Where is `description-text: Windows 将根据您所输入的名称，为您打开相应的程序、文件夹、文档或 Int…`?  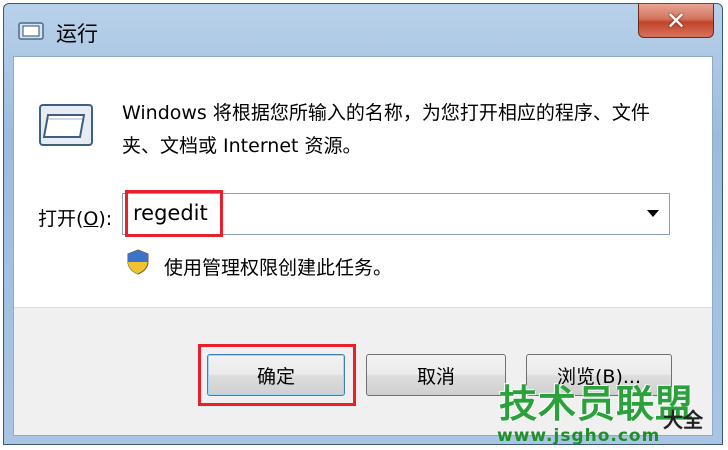
description-text: Windows 将根据您所输入的名称，为您打开相应的程序、文件夹、文档或 Int… is located at coordinates (386, 129).